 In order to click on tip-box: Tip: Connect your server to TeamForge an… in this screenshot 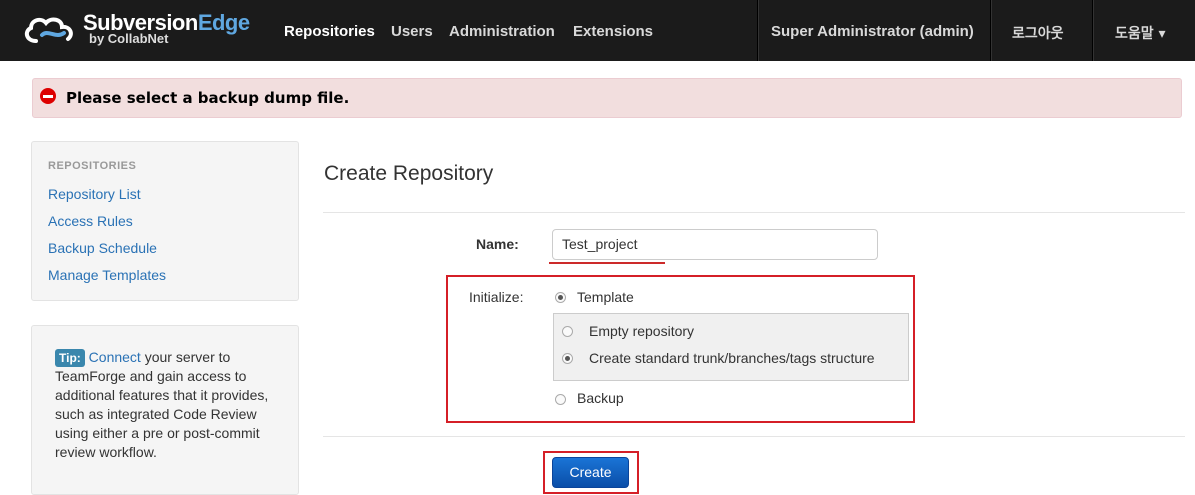, I will do `click(165, 410)`.